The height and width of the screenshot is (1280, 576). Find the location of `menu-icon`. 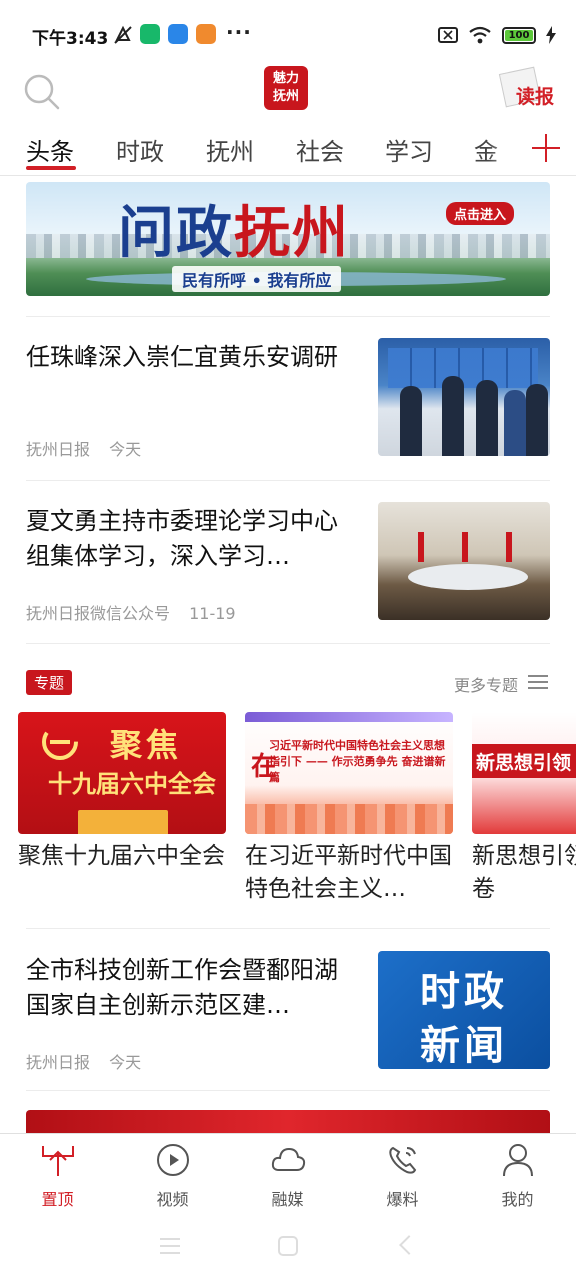

menu-icon is located at coordinates (538, 682).